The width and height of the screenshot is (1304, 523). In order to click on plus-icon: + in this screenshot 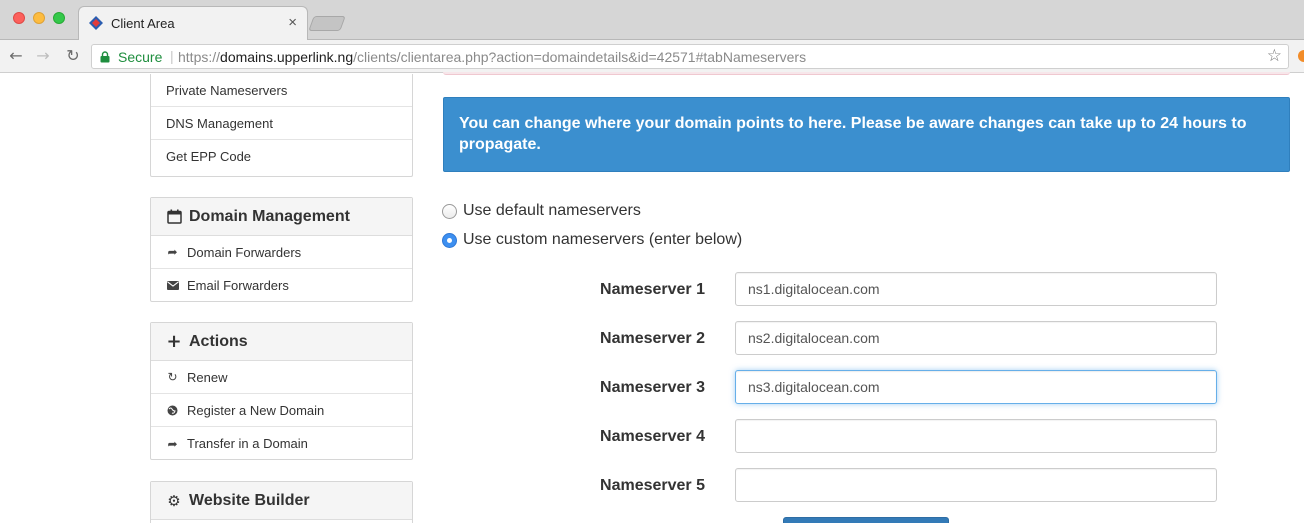, I will do `click(174, 341)`.